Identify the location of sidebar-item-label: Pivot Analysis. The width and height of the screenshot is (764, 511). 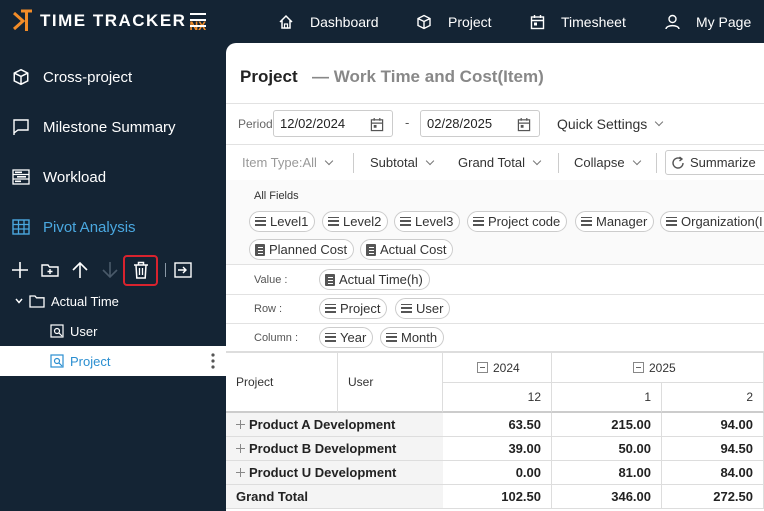
(89, 227).